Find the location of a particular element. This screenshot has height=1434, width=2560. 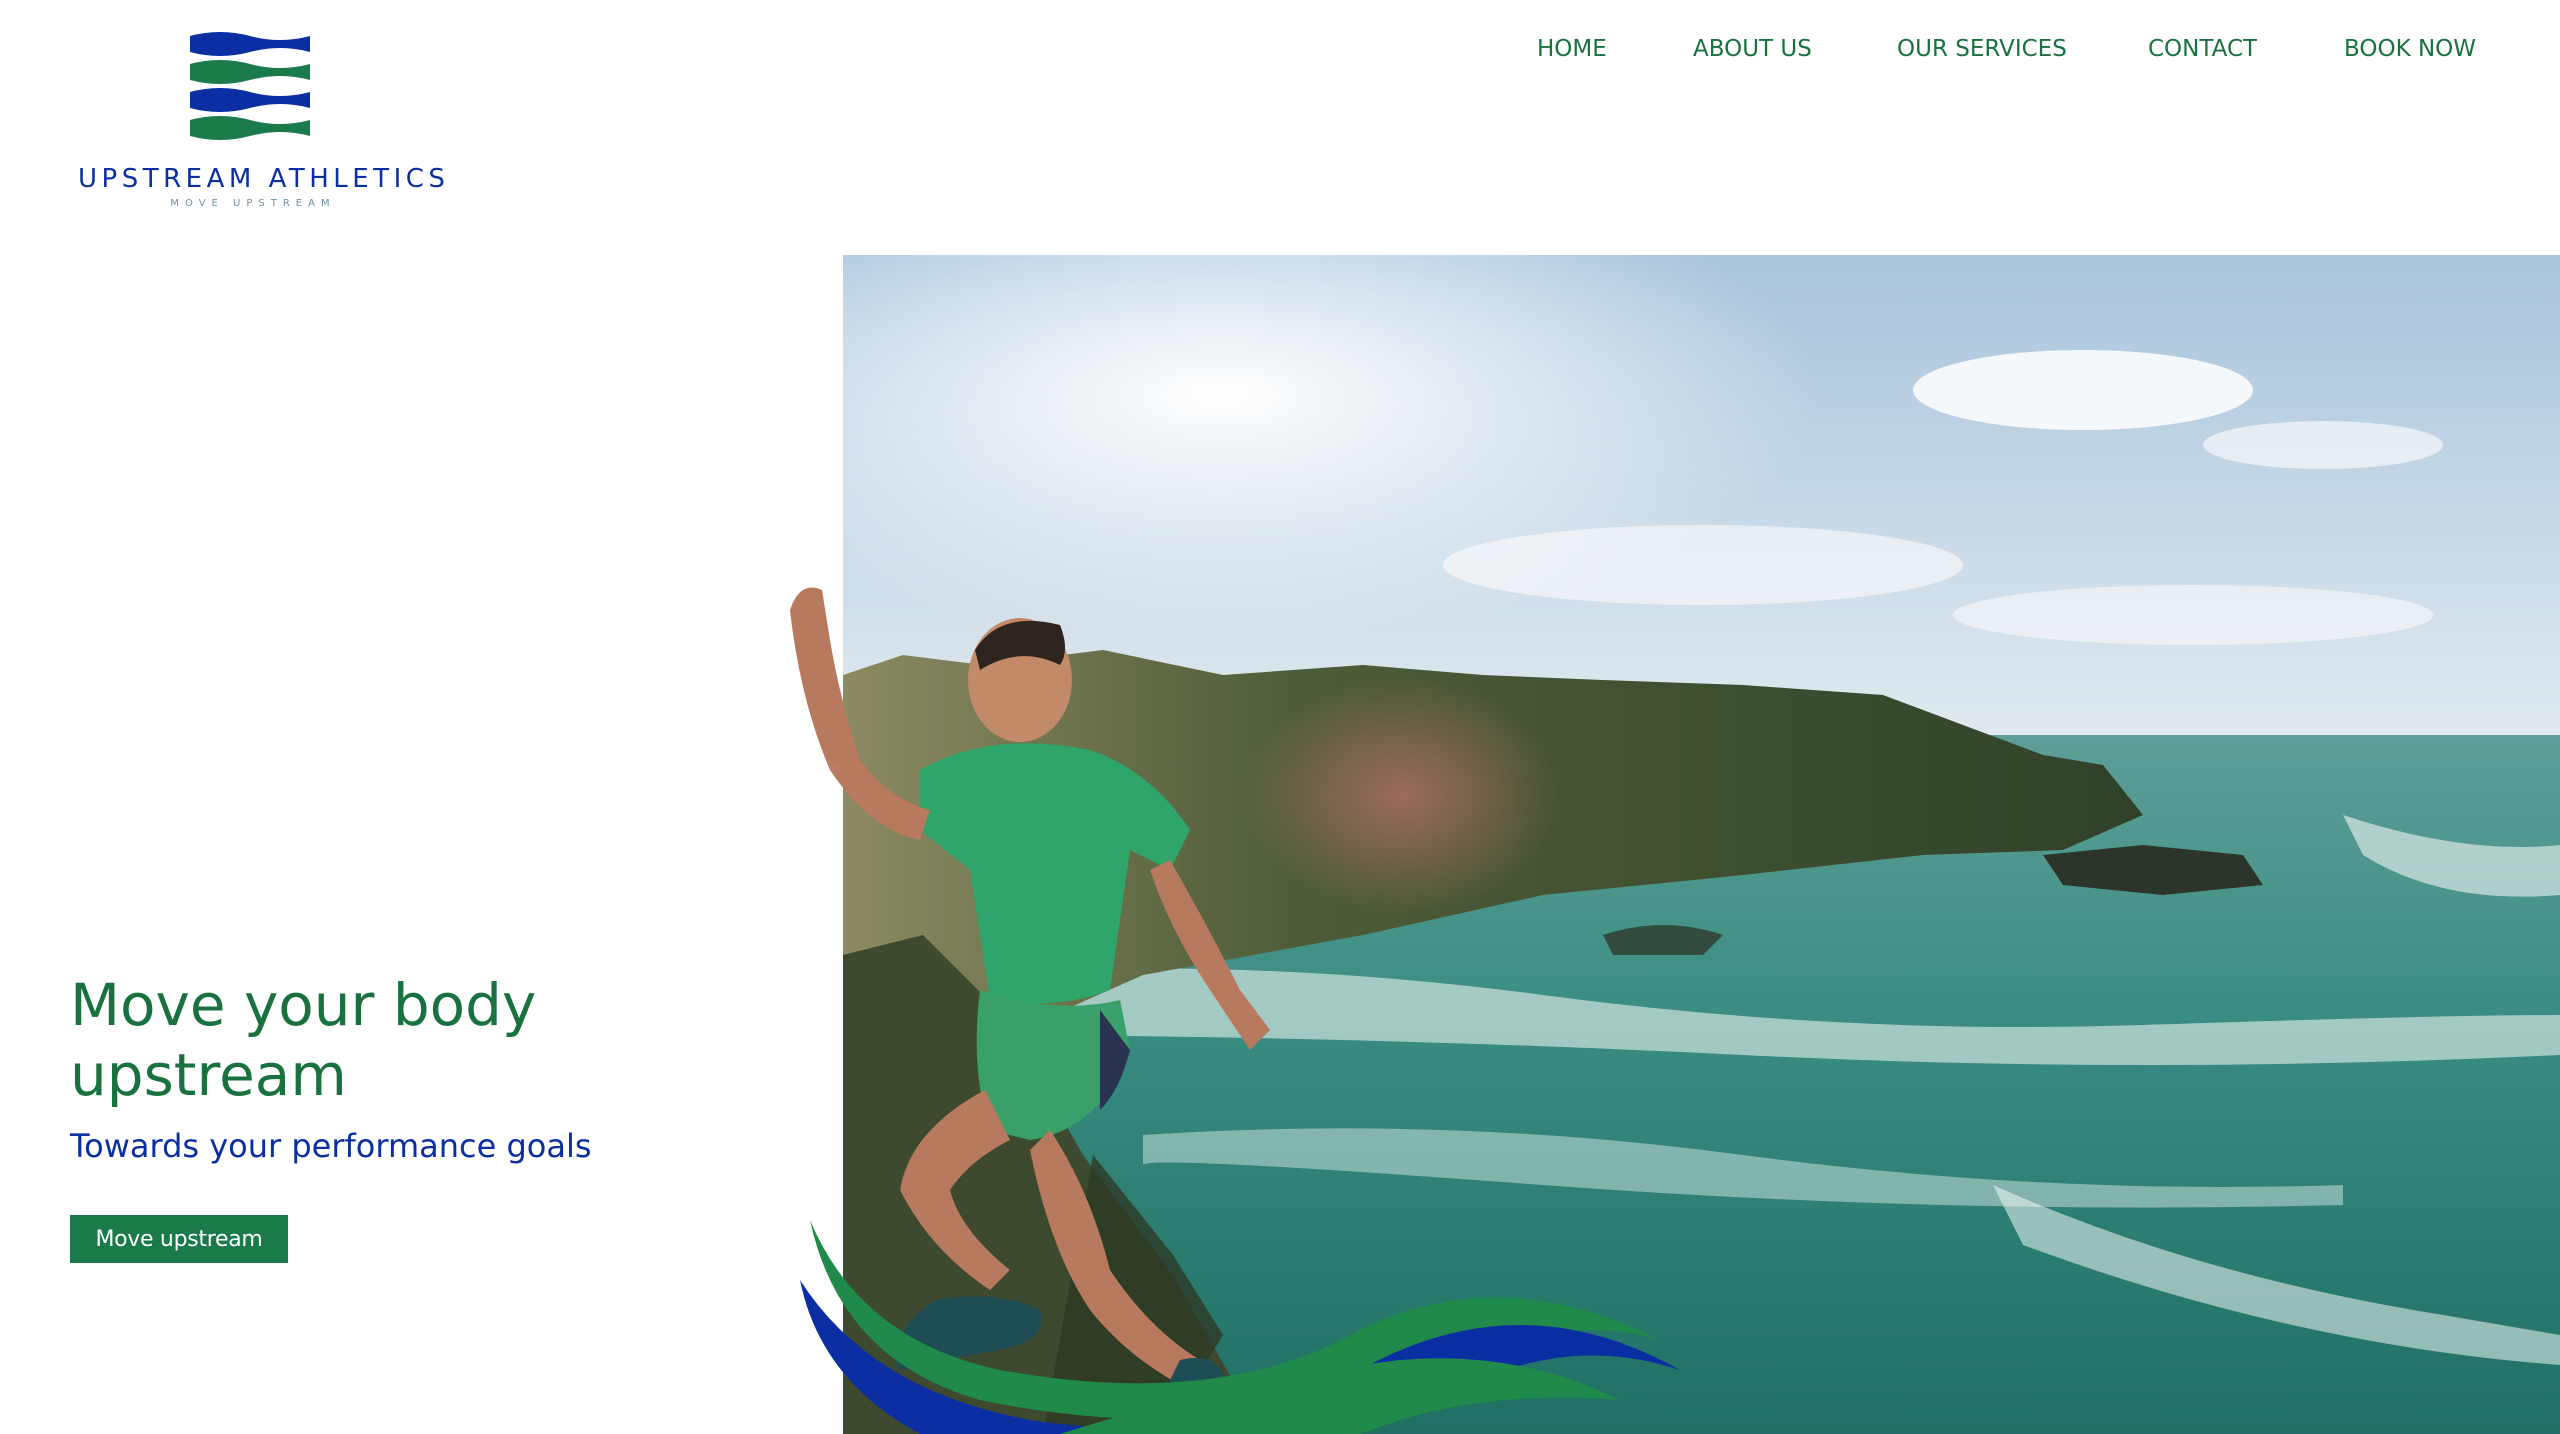

hero-subheadline: Towards your performance goals is located at coordinates (331, 1146).